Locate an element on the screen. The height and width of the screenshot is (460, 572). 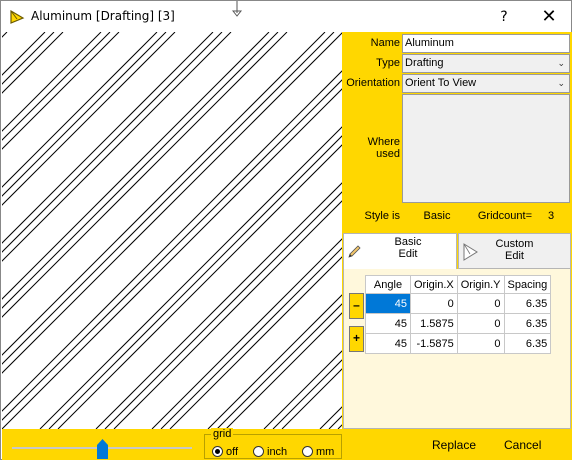
grid-radio-inch-label: inch is located at coordinates (277, 452).